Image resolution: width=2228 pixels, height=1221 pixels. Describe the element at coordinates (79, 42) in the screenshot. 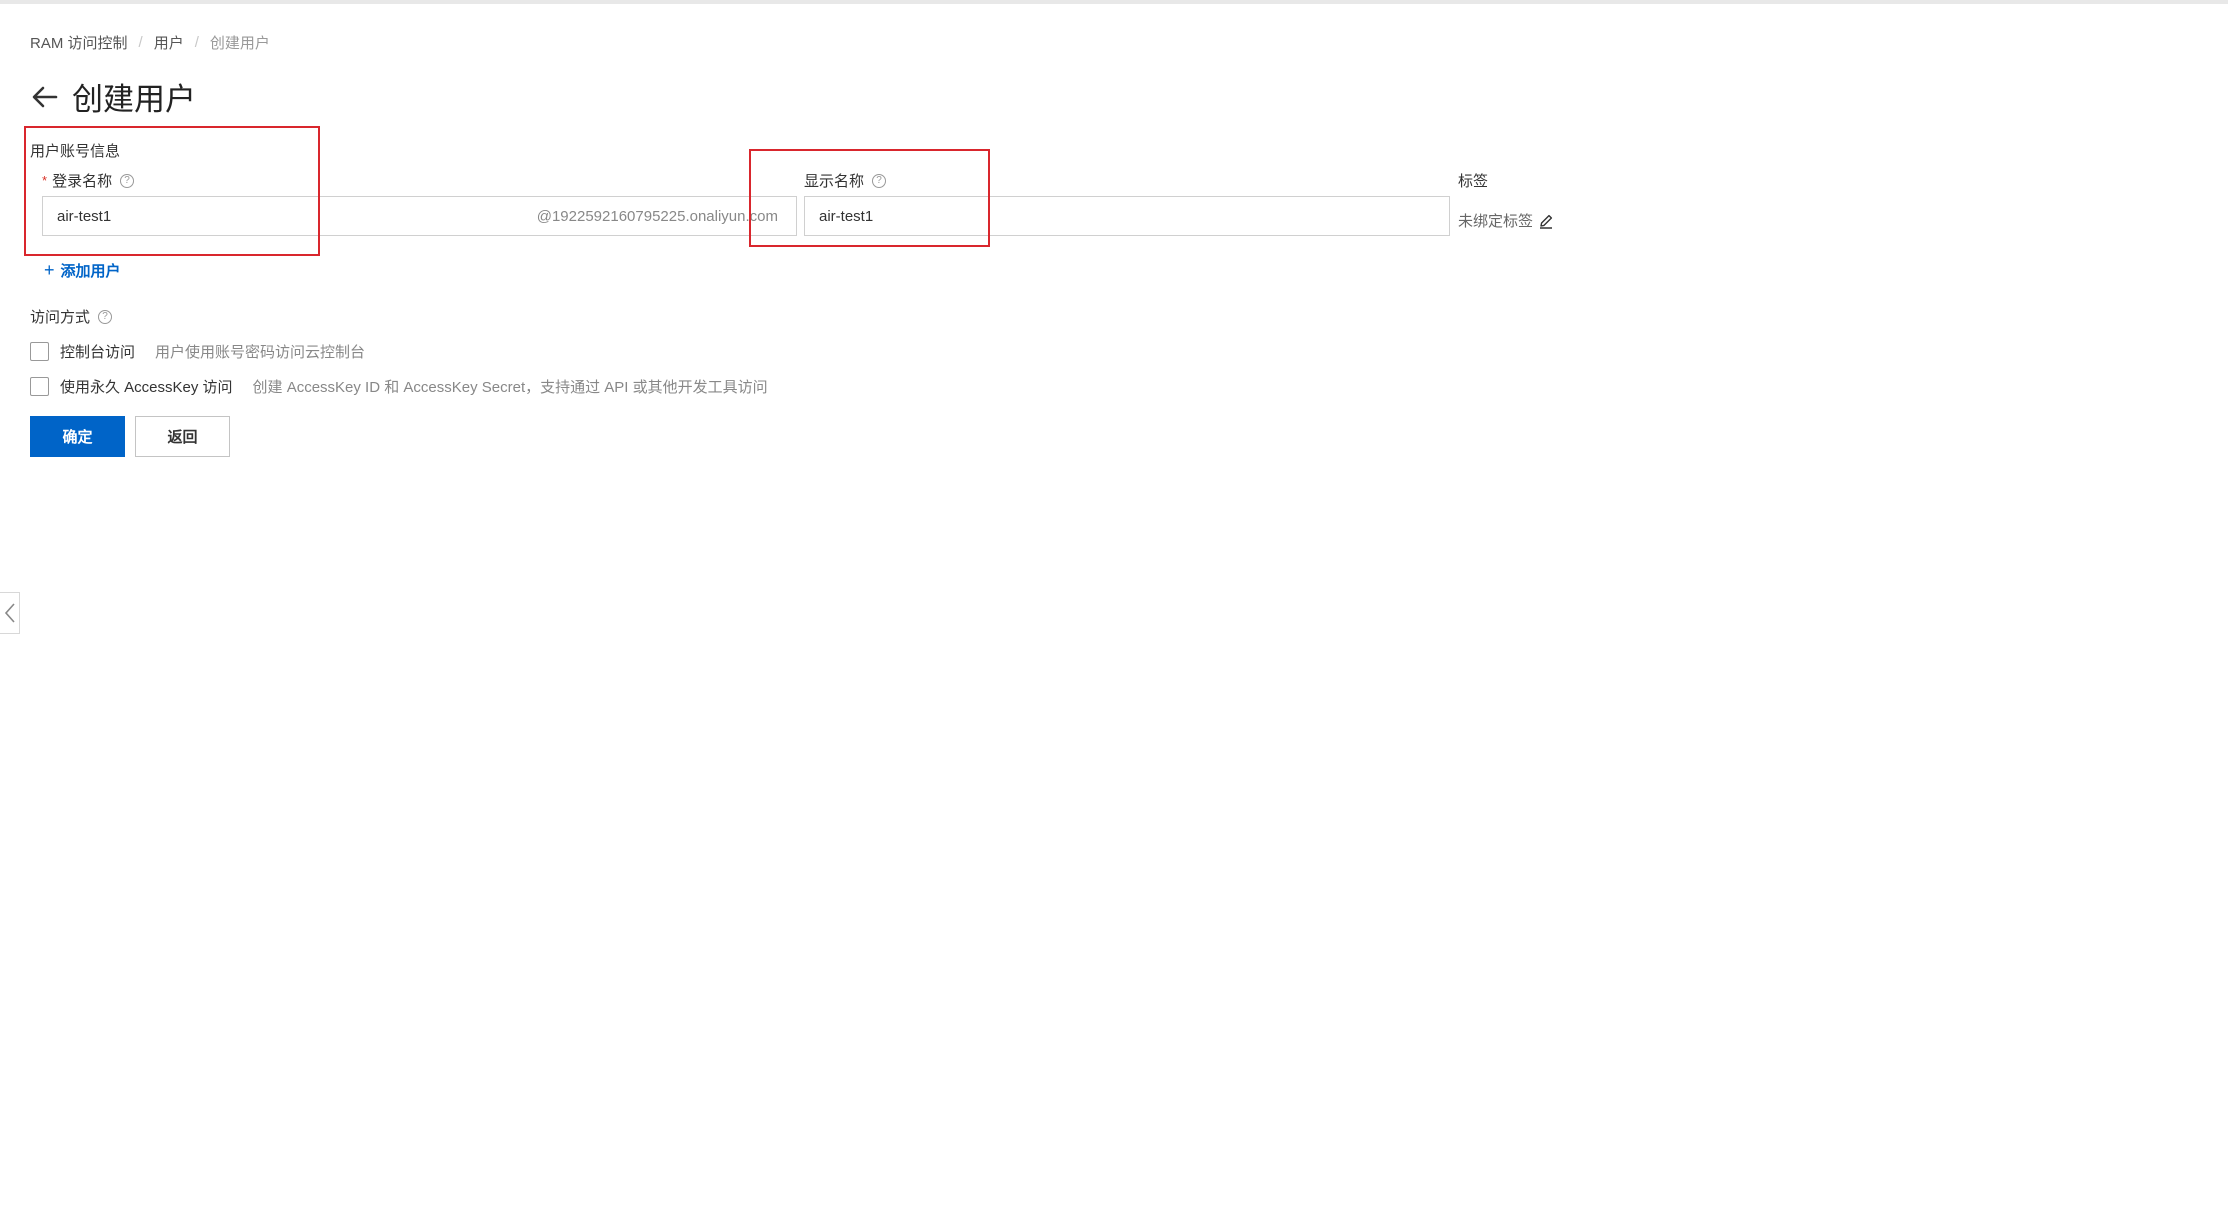

I see `breadcrumb-item-ram: RAM 访问控制` at that location.